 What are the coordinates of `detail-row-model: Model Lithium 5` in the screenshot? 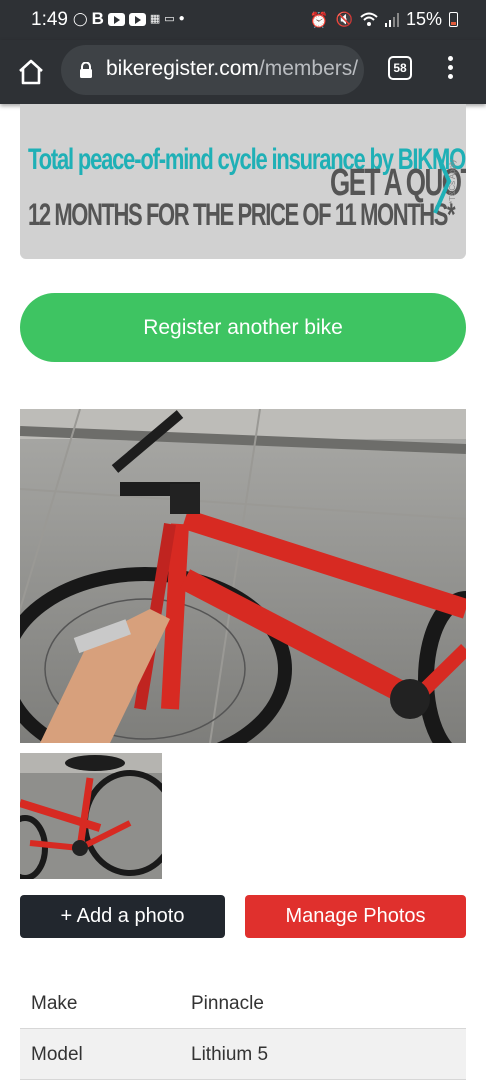 It's located at (243, 1054).